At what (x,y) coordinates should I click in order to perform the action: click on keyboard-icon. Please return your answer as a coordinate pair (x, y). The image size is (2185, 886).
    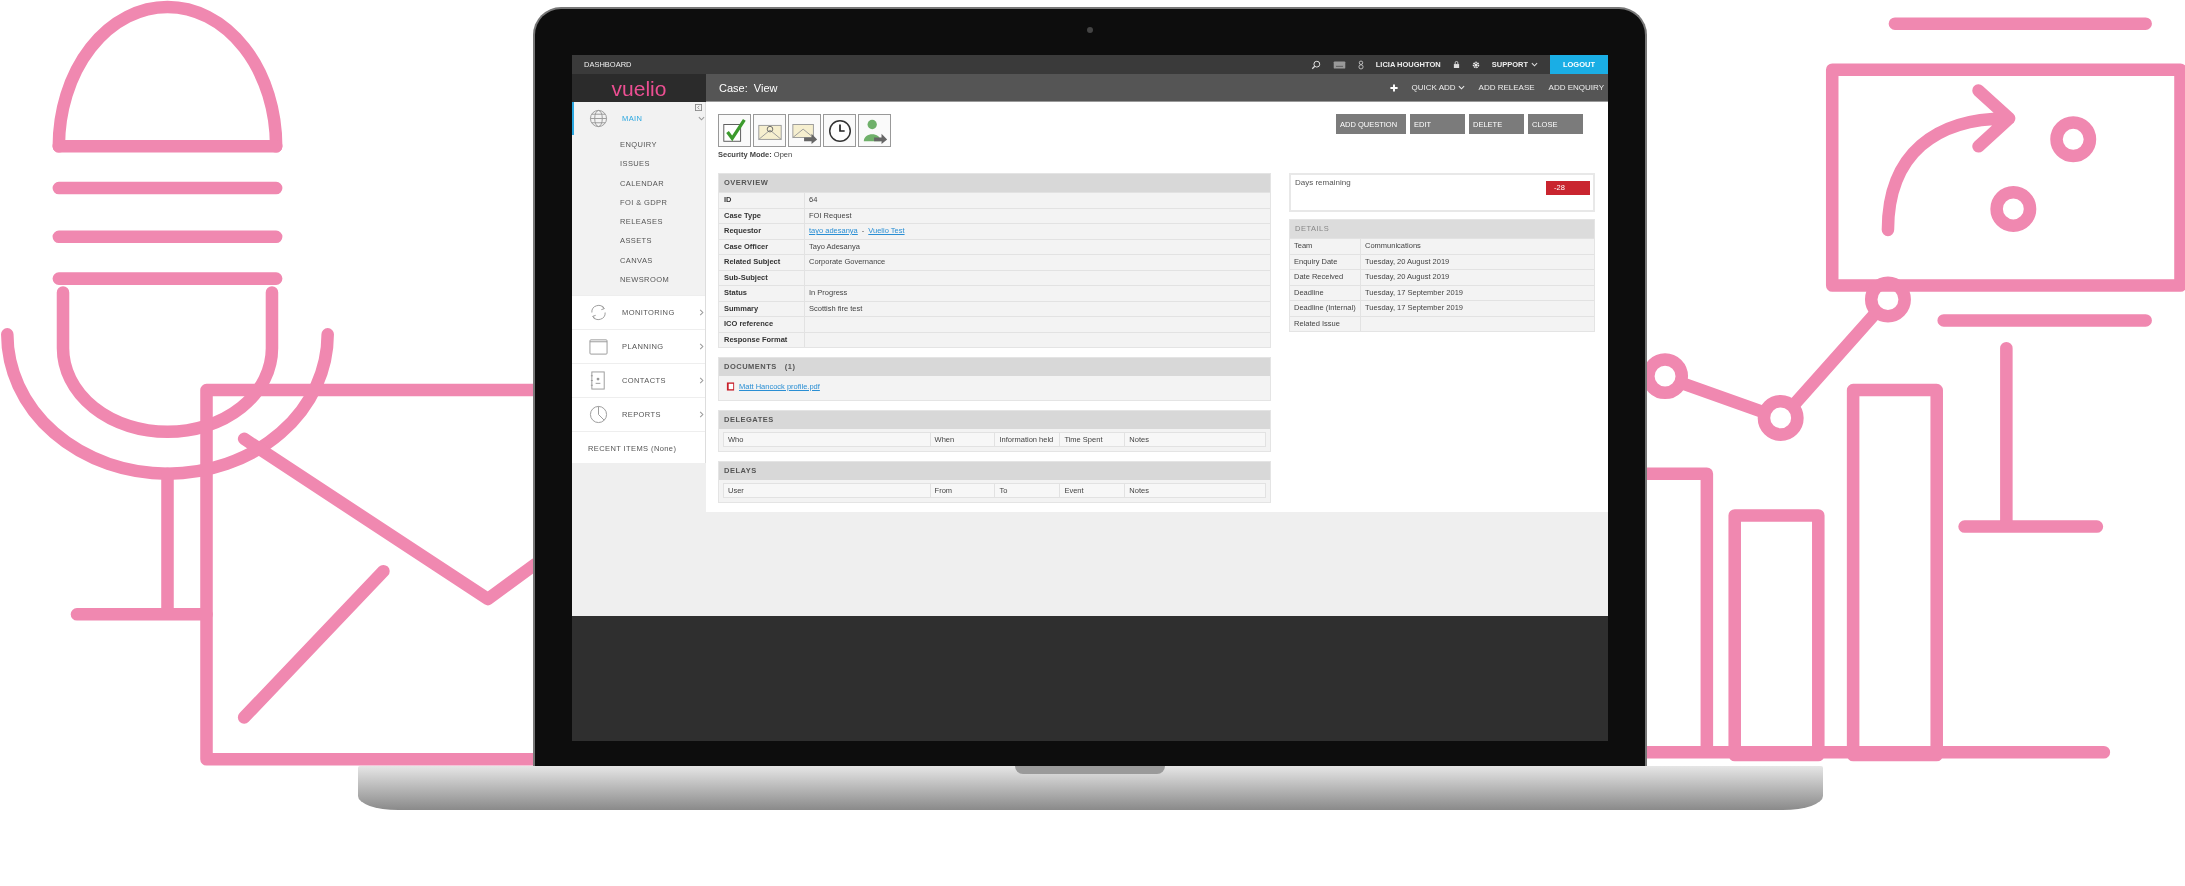
    Looking at the image, I should click on (1339, 64).